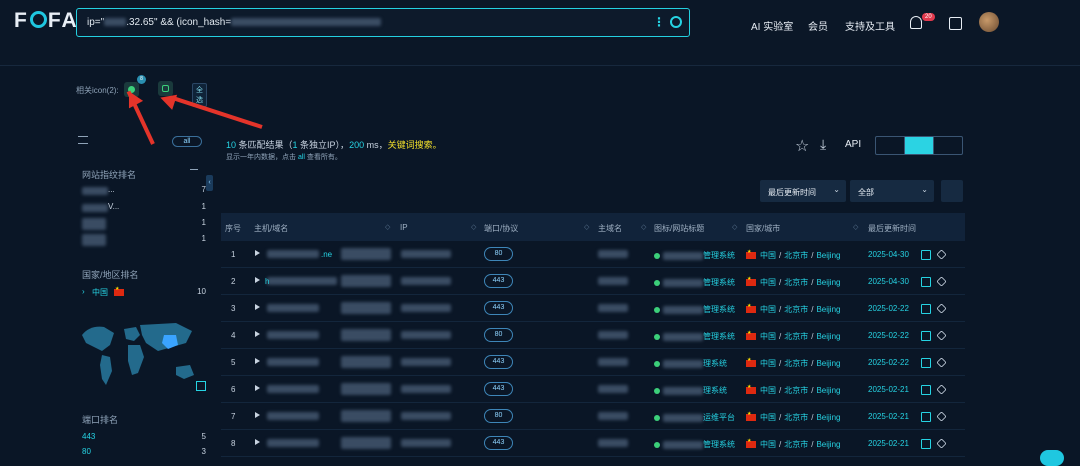 The image size is (1080, 466). Describe the element at coordinates (659, 22) in the screenshot. I see `search-options-icon: ⋮` at that location.